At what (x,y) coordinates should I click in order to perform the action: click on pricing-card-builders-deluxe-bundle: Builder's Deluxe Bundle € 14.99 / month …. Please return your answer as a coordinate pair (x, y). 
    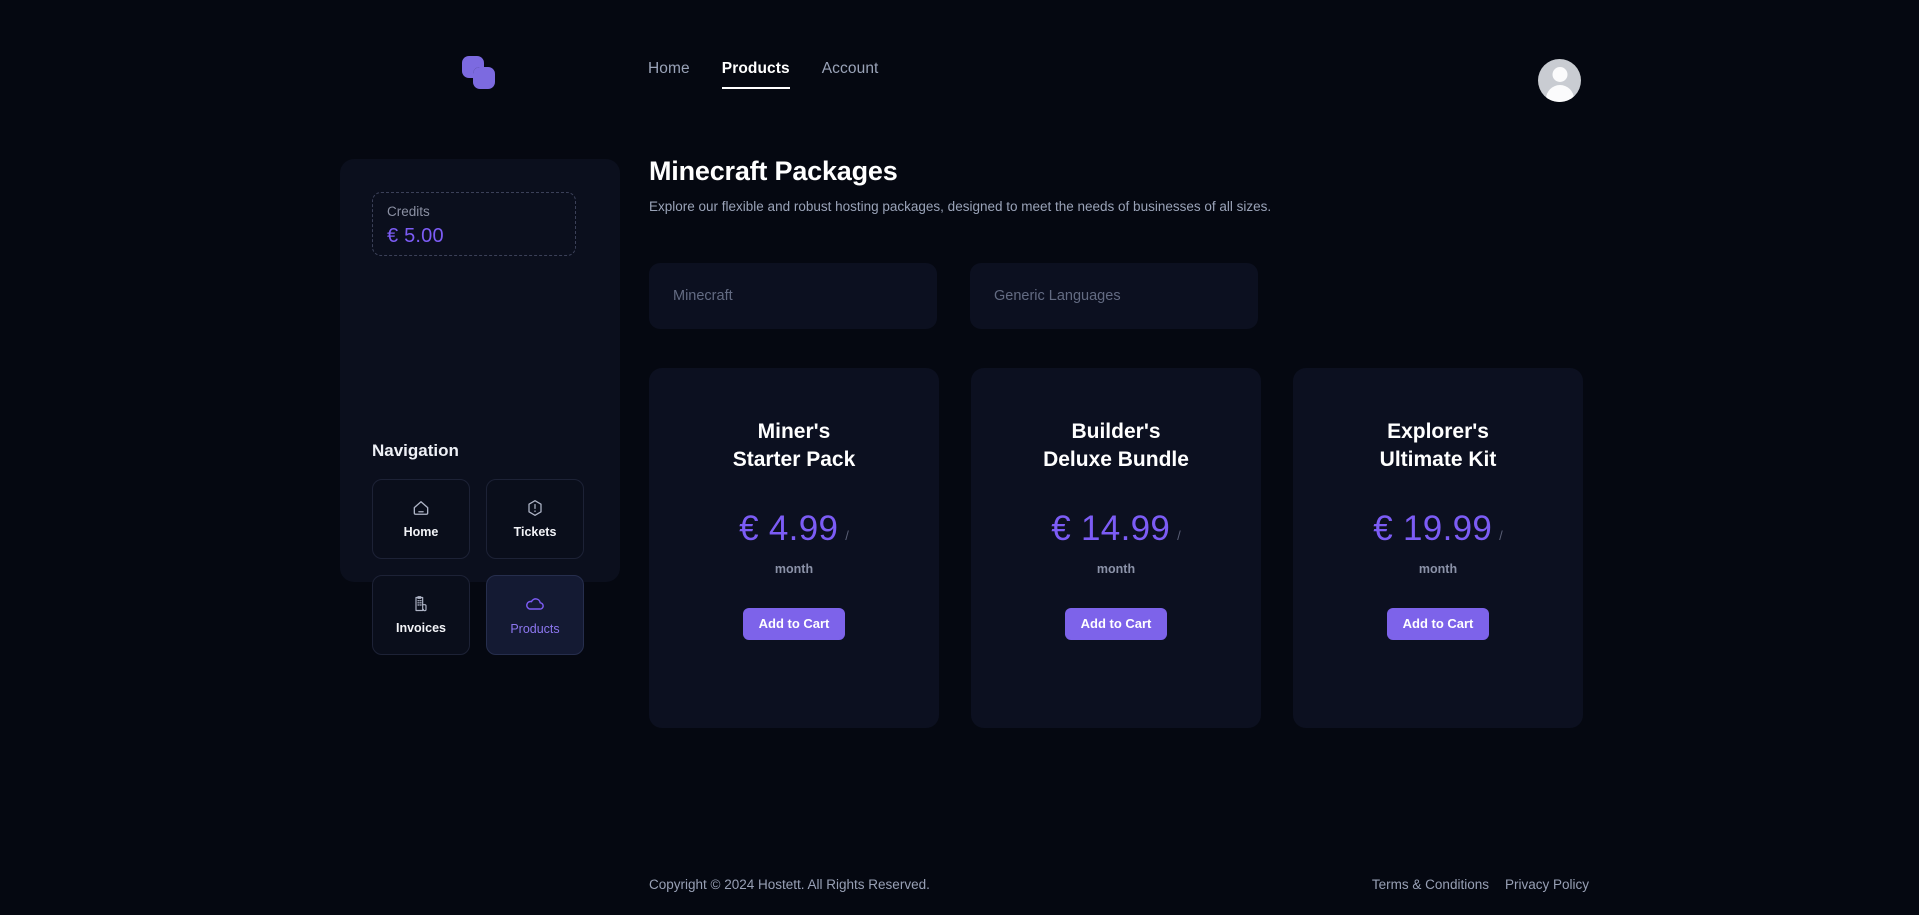
    Looking at the image, I should click on (1116, 548).